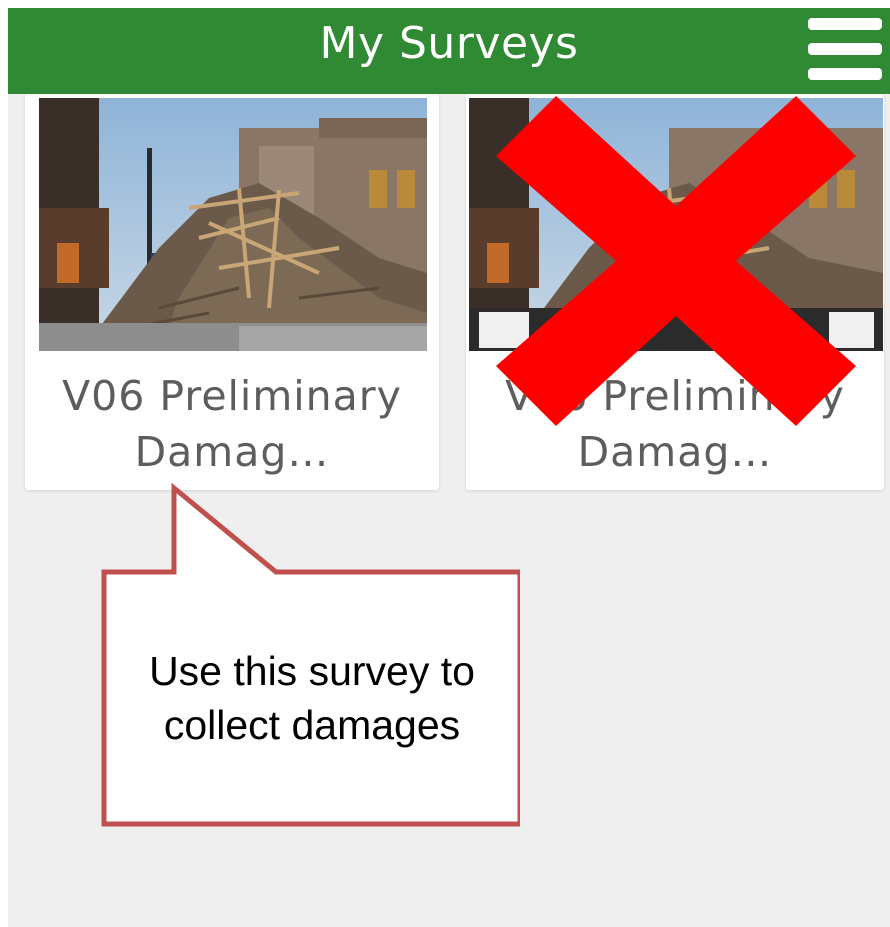  I want to click on menu-button, so click(845, 49).